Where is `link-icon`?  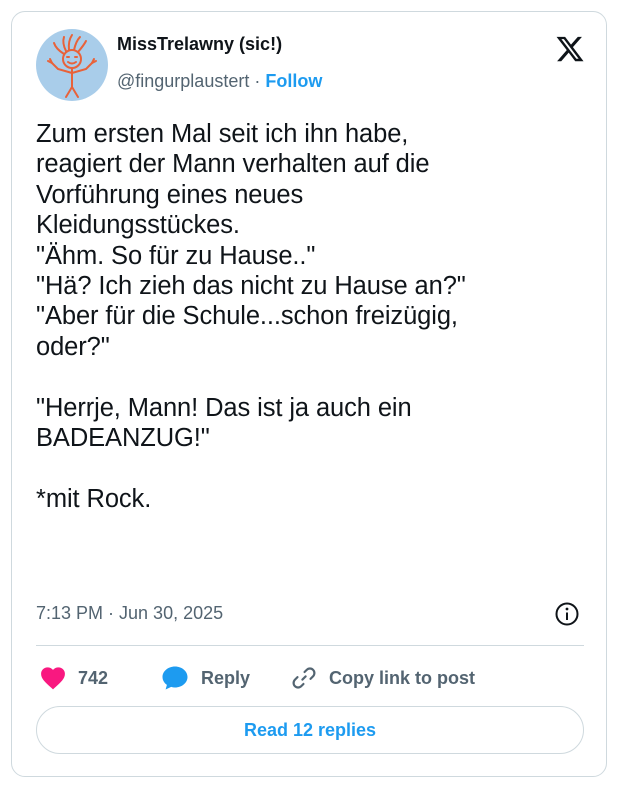
link-icon is located at coordinates (304, 678).